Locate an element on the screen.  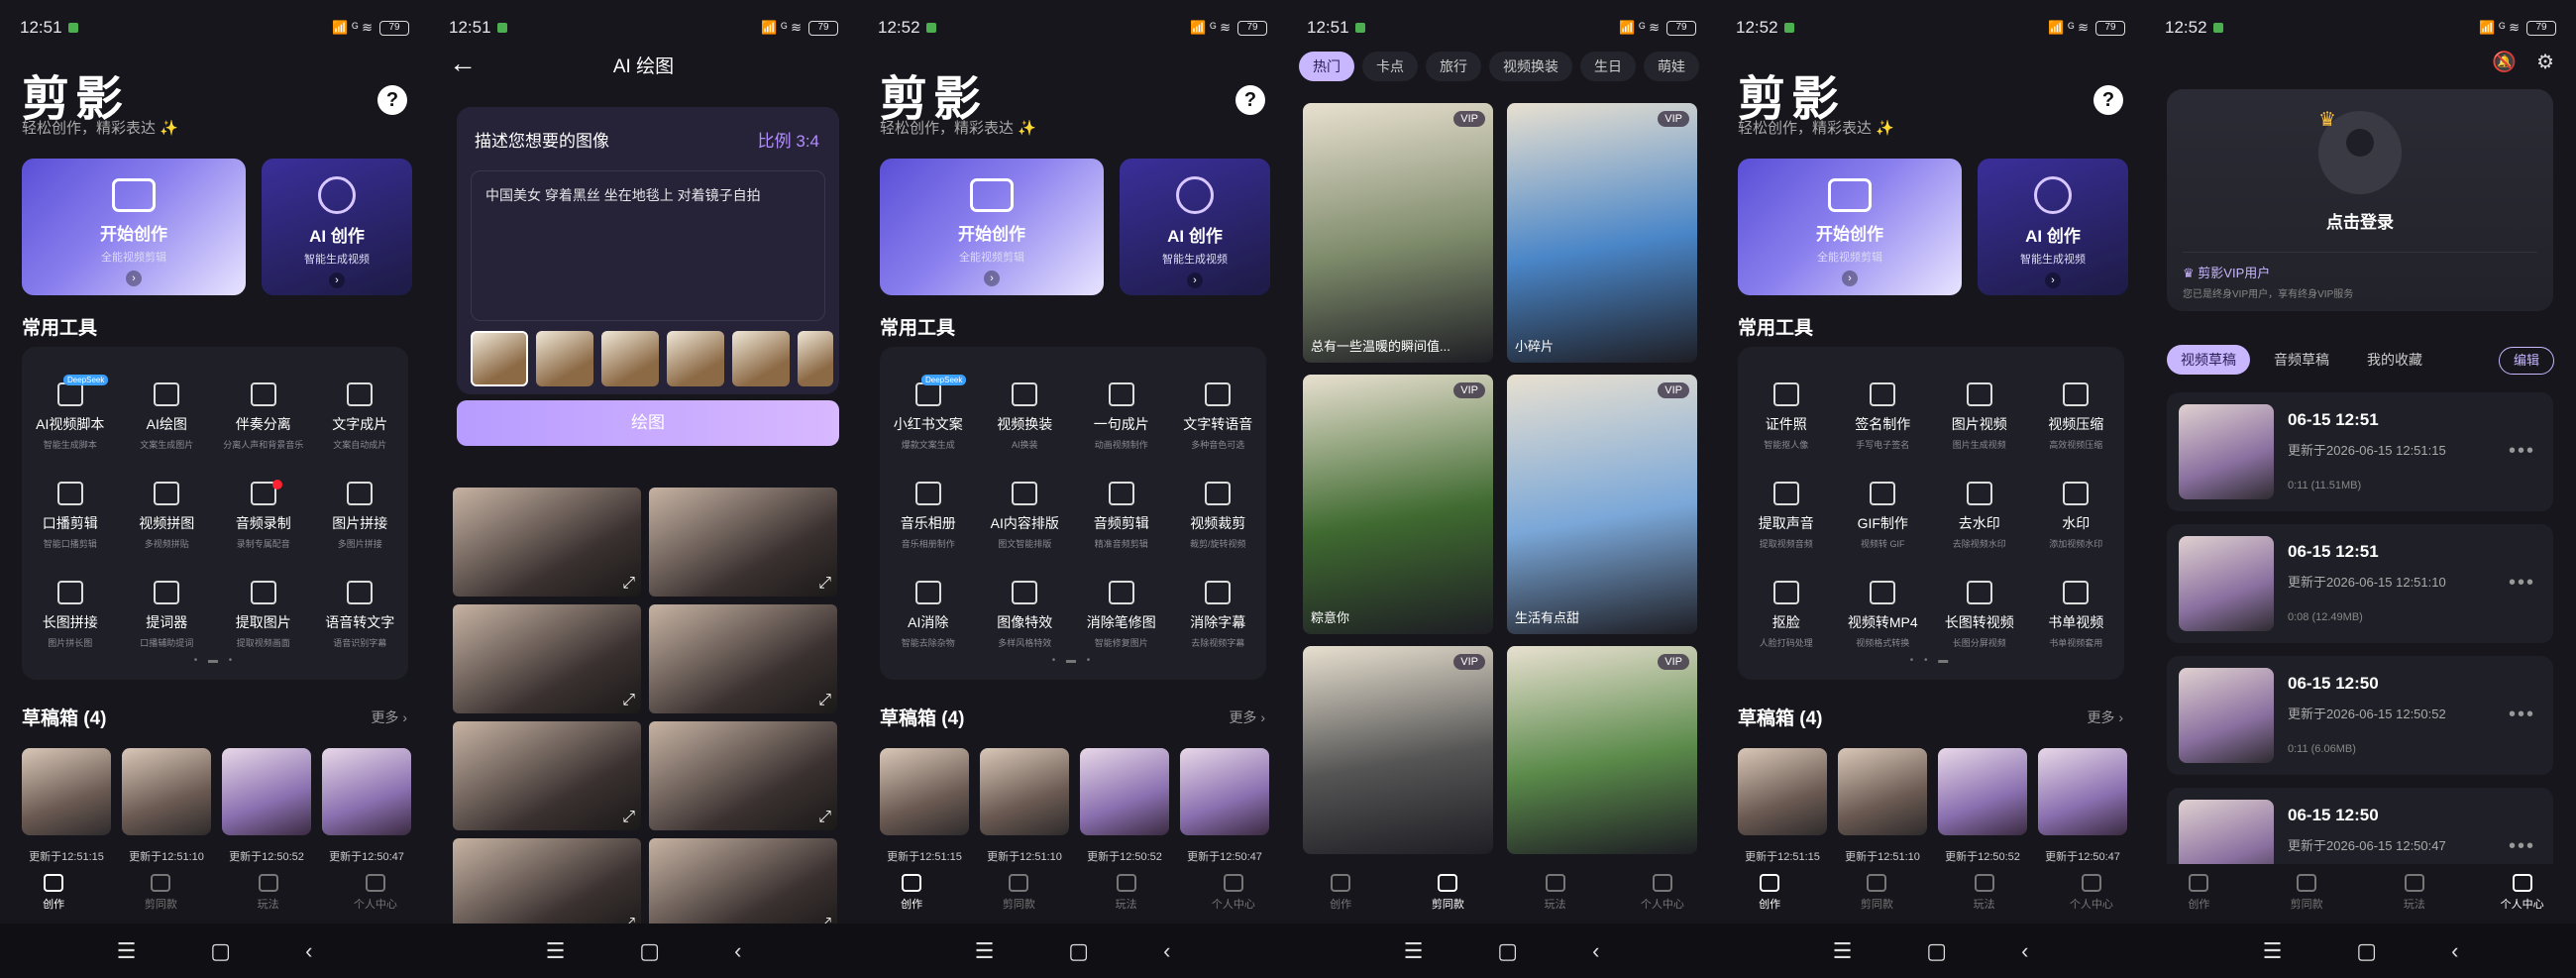
login-button: 点击登录 is located at coordinates (2360, 220).